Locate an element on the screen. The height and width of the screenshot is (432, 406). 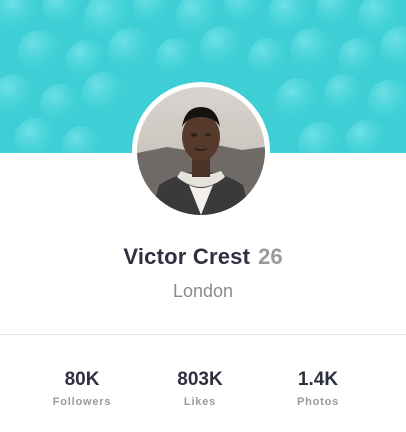
stat-value: 1.4K is located at coordinates (318, 379).